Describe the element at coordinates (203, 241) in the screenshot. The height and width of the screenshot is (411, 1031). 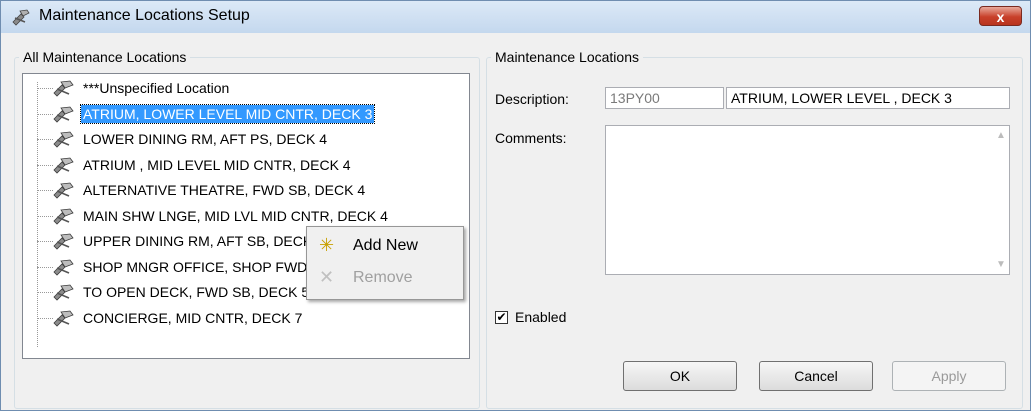
I see `tree-node-label: UPPER DINING RM, AFT SB, DECK 5` at that location.